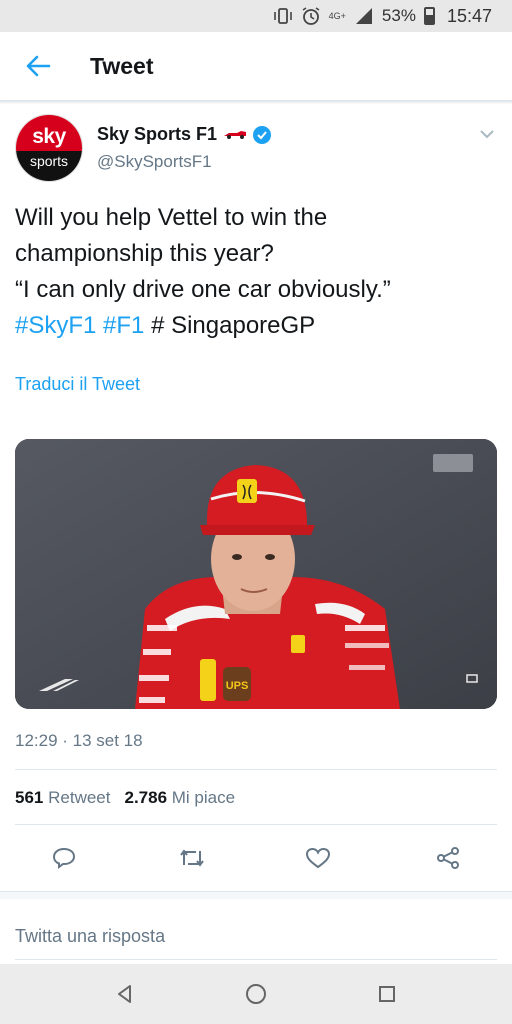 This screenshot has height=1024, width=512. I want to click on translate-link: Traduci il Tweet, so click(77, 384).